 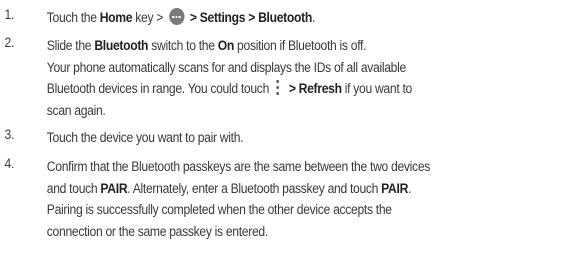 I want to click on step-number: 4., so click(x=9, y=163).